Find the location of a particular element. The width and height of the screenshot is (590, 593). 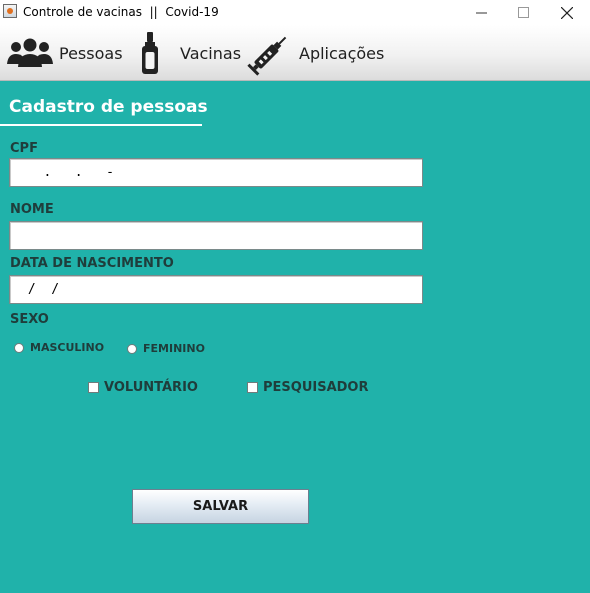

radio-masculino: MASCULINO is located at coordinates (59, 347).